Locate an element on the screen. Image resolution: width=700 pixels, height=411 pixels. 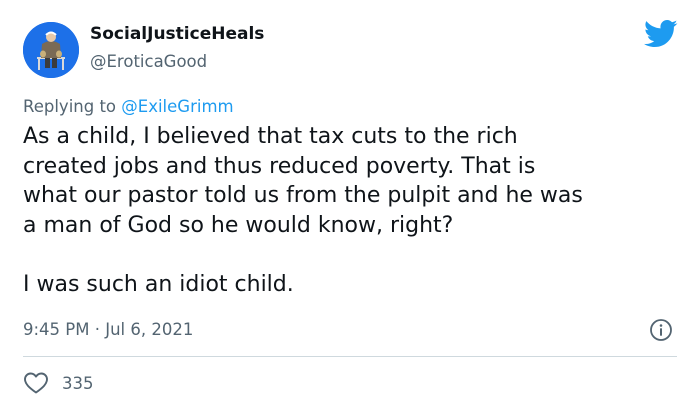
author-handle: @EroticaGood is located at coordinates (148, 61).